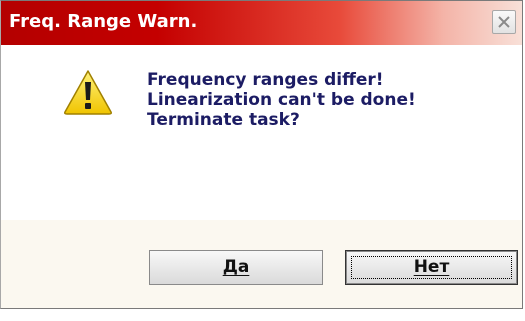 This screenshot has height=321, width=525. I want to click on close-button, so click(504, 22).